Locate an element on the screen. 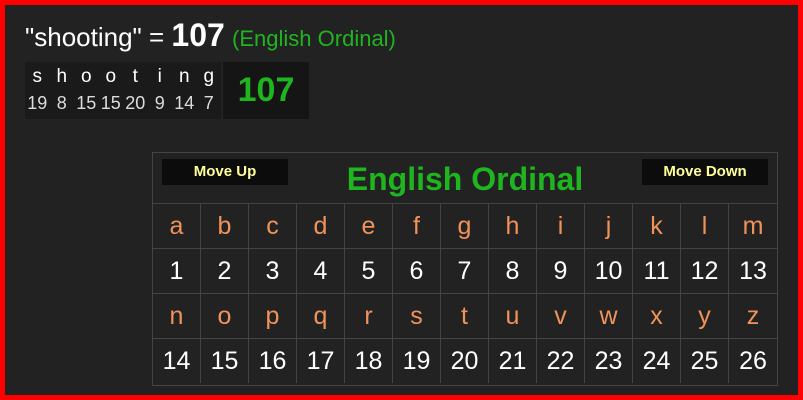 This screenshot has height=400, width=803. cipher-letter-cell: a is located at coordinates (177, 225).